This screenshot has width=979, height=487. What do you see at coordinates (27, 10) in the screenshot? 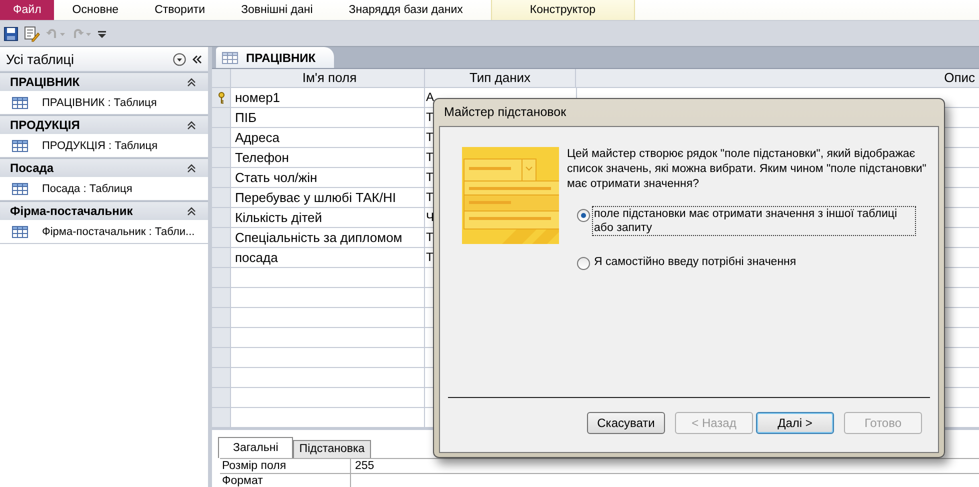
I see `ribbon-tab: Файл` at bounding box center [27, 10].